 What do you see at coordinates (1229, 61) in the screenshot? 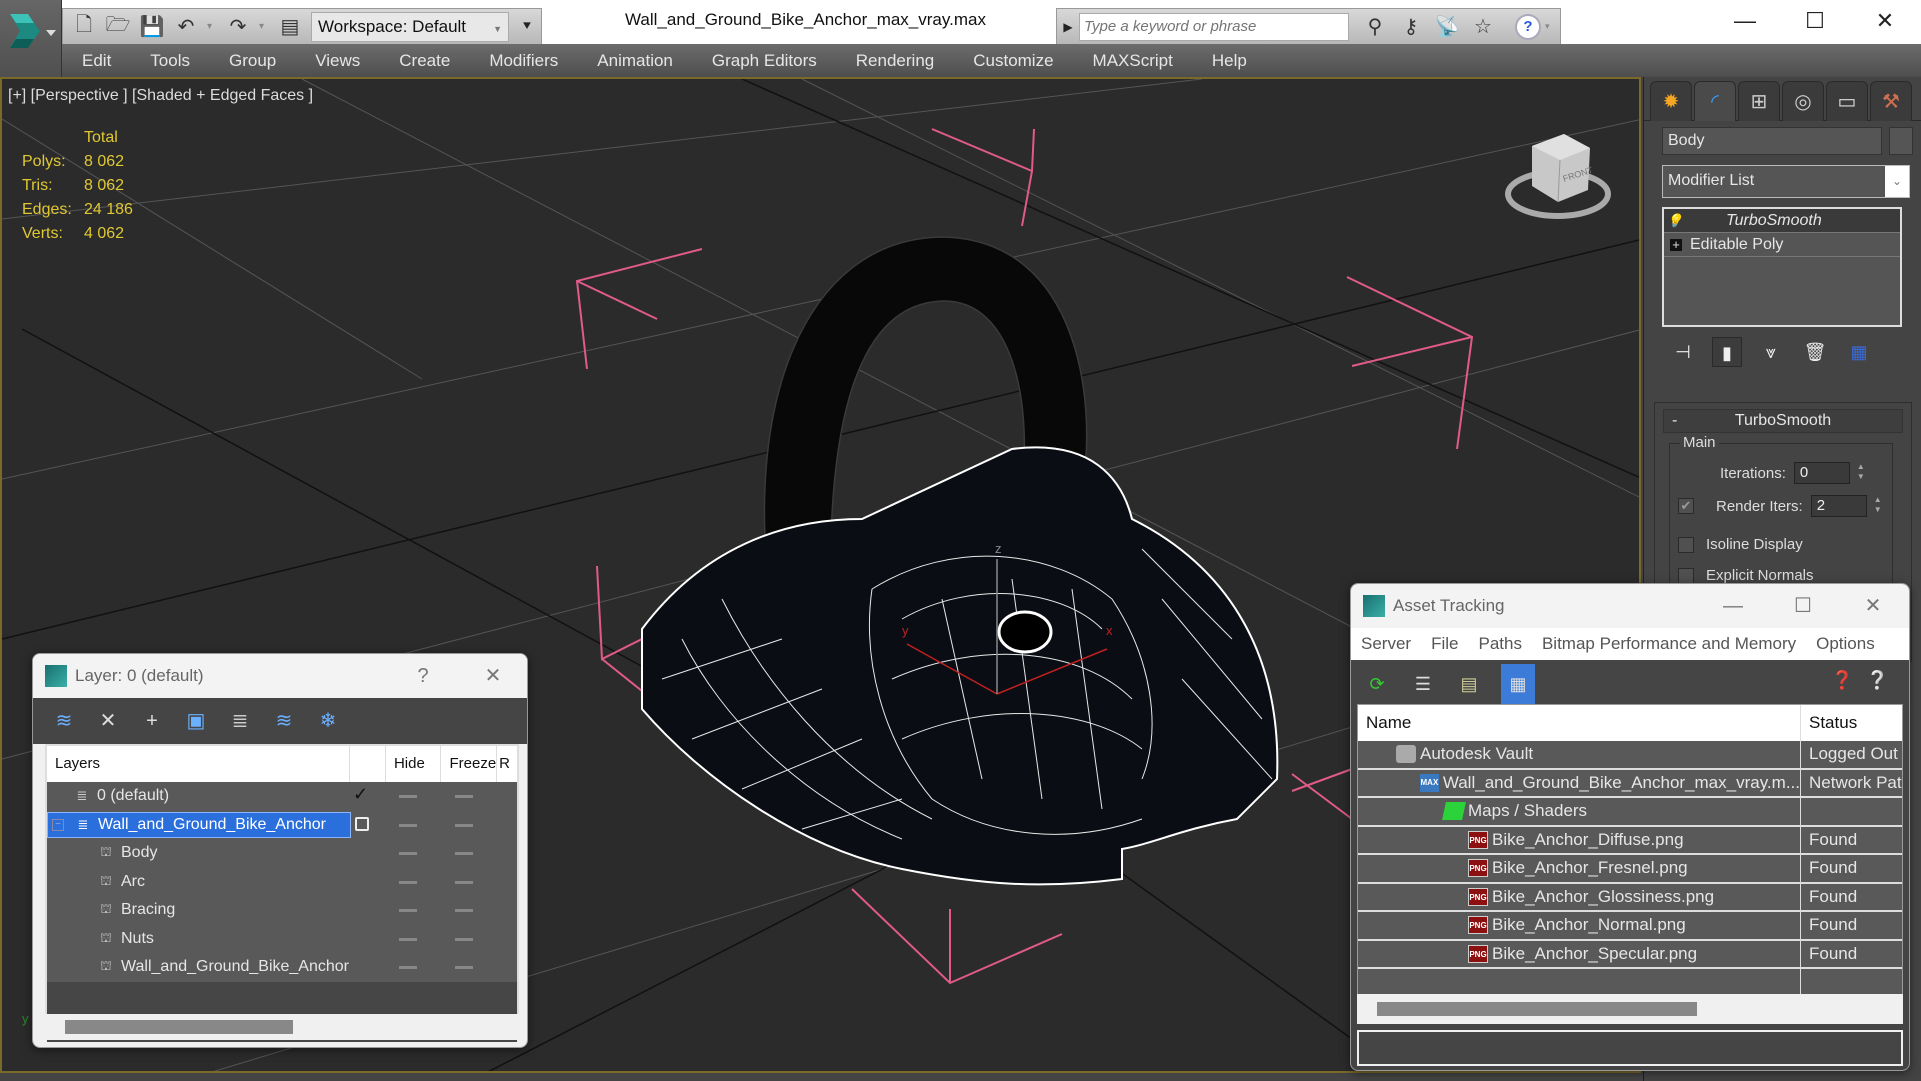
I see `menu-help: Help` at bounding box center [1229, 61].